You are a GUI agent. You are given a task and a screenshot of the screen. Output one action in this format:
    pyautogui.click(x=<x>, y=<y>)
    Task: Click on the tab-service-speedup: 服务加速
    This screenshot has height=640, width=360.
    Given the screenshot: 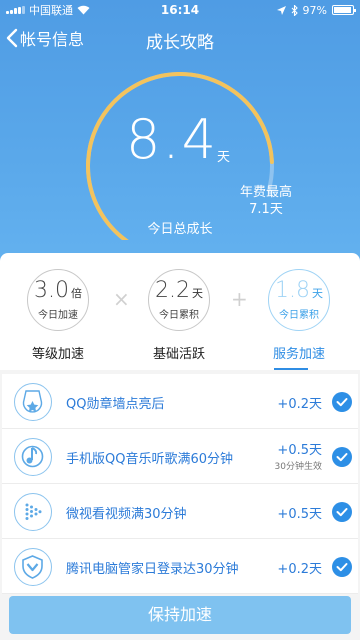 What is the action you would take?
    pyautogui.click(x=299, y=352)
    